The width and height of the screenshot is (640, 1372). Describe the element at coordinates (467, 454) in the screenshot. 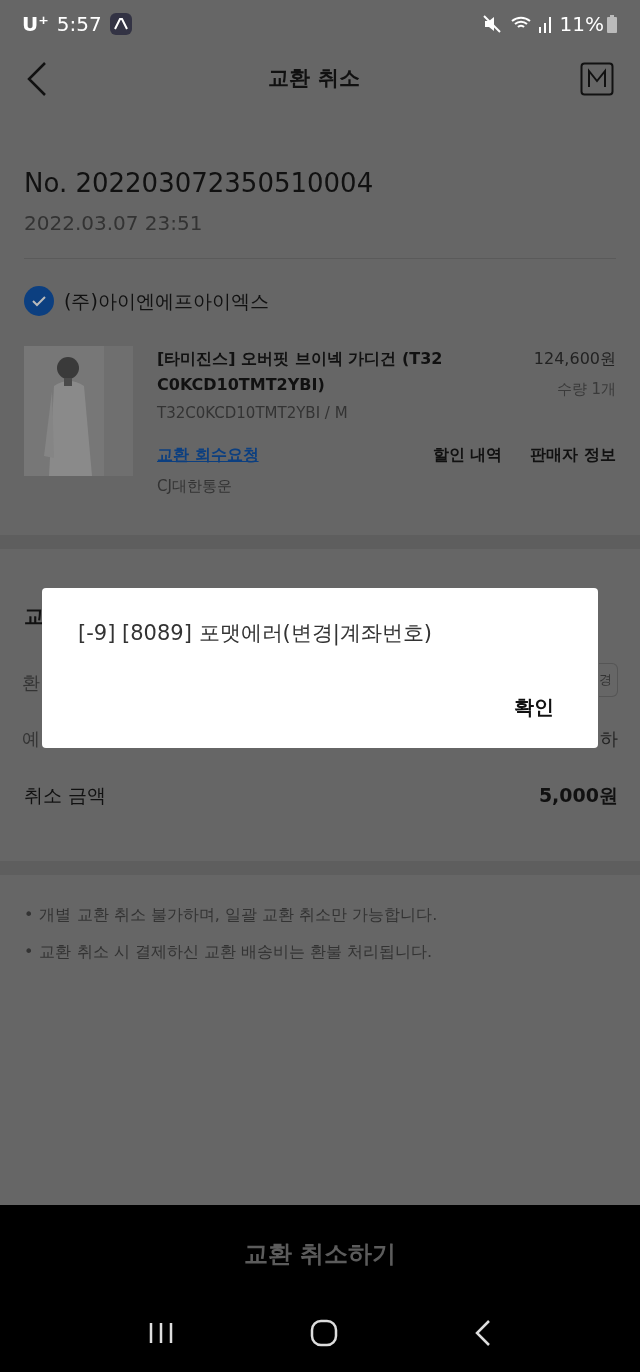

I see `discount-link: 할인 내역` at that location.